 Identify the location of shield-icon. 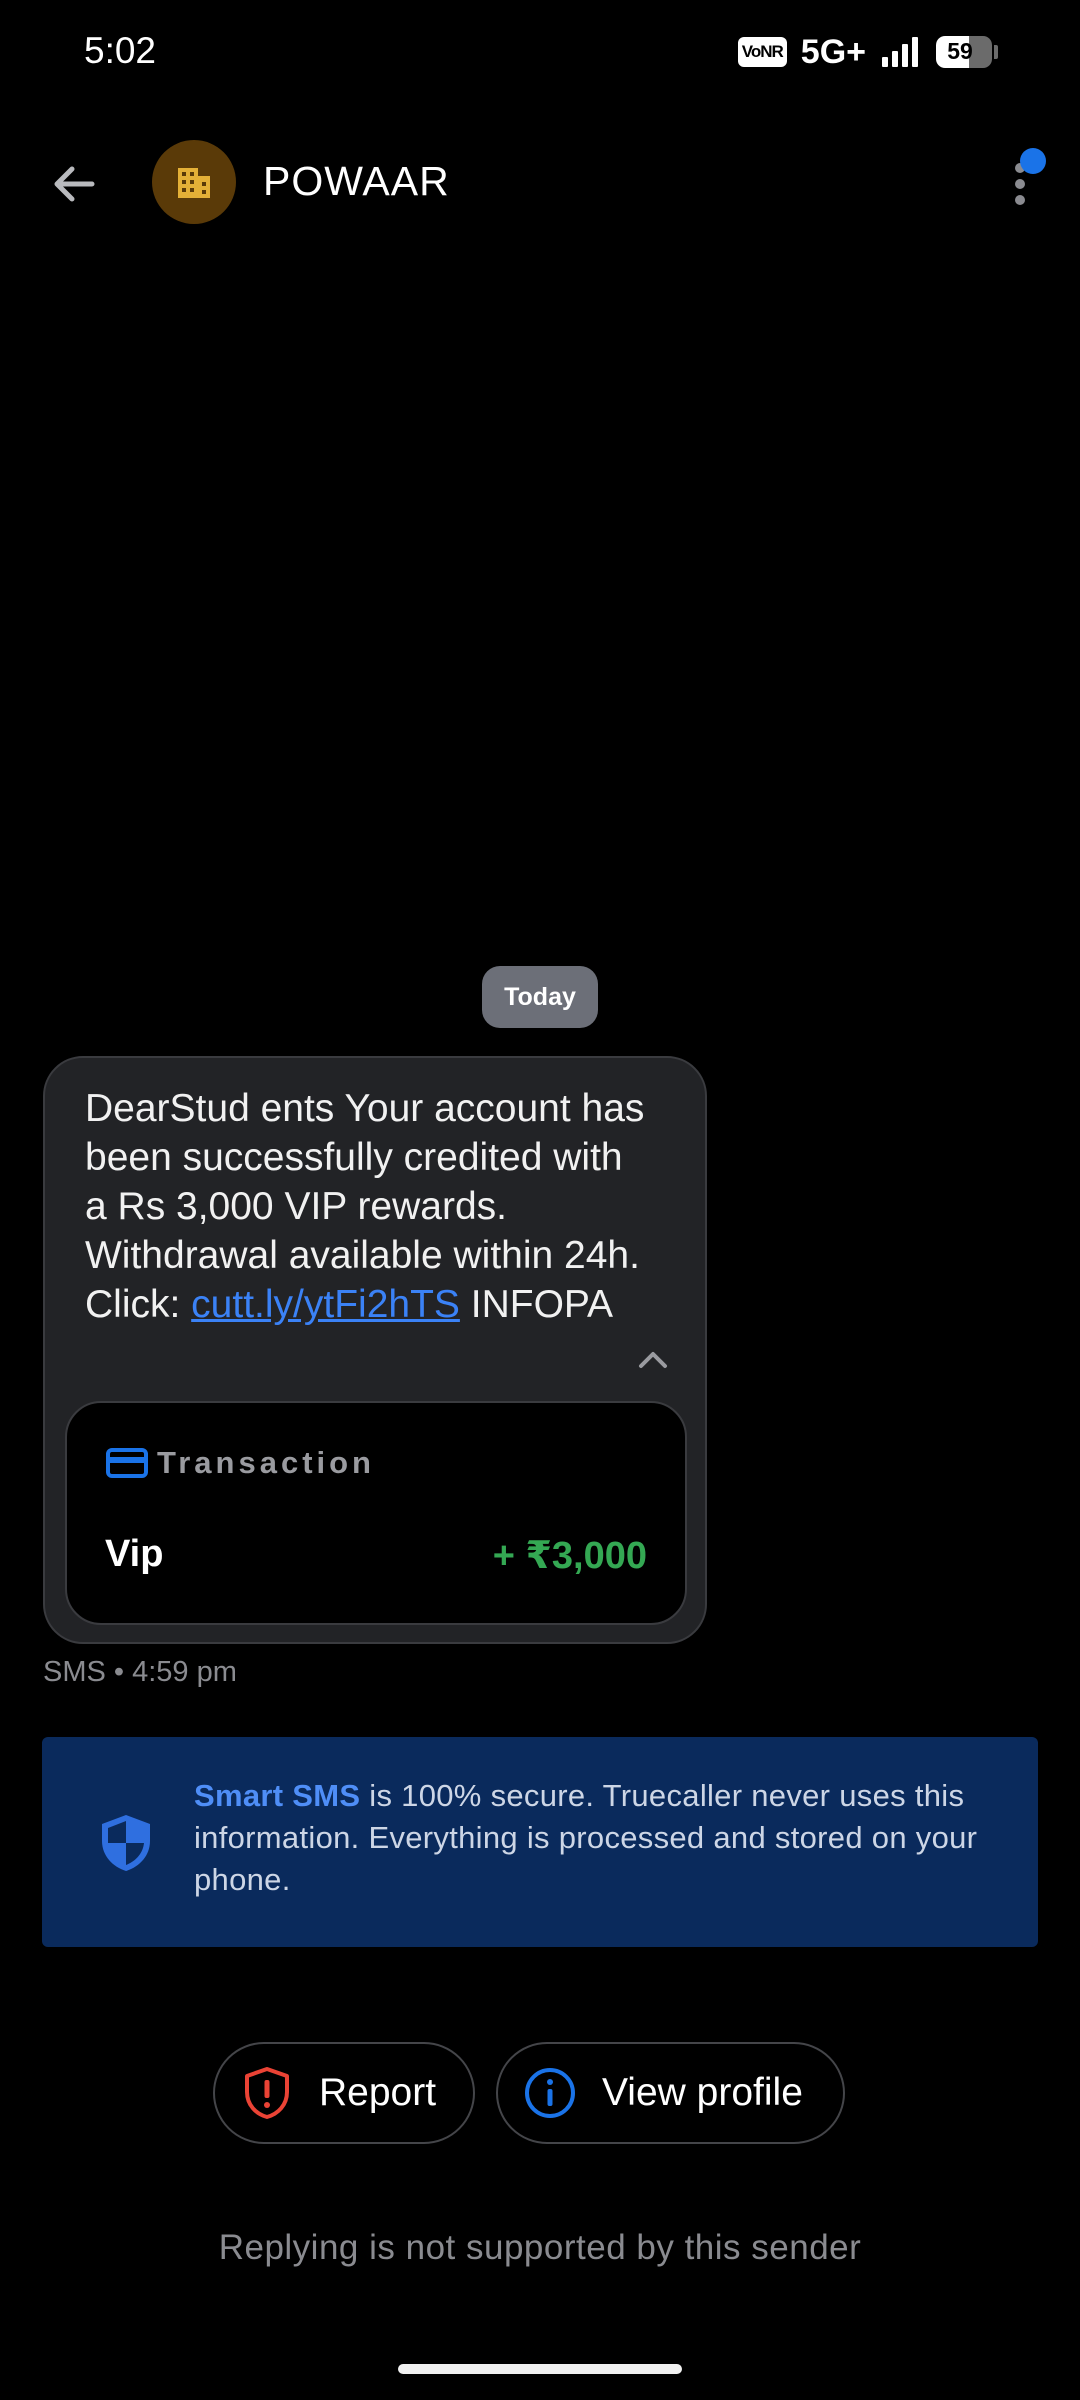
(126, 1843).